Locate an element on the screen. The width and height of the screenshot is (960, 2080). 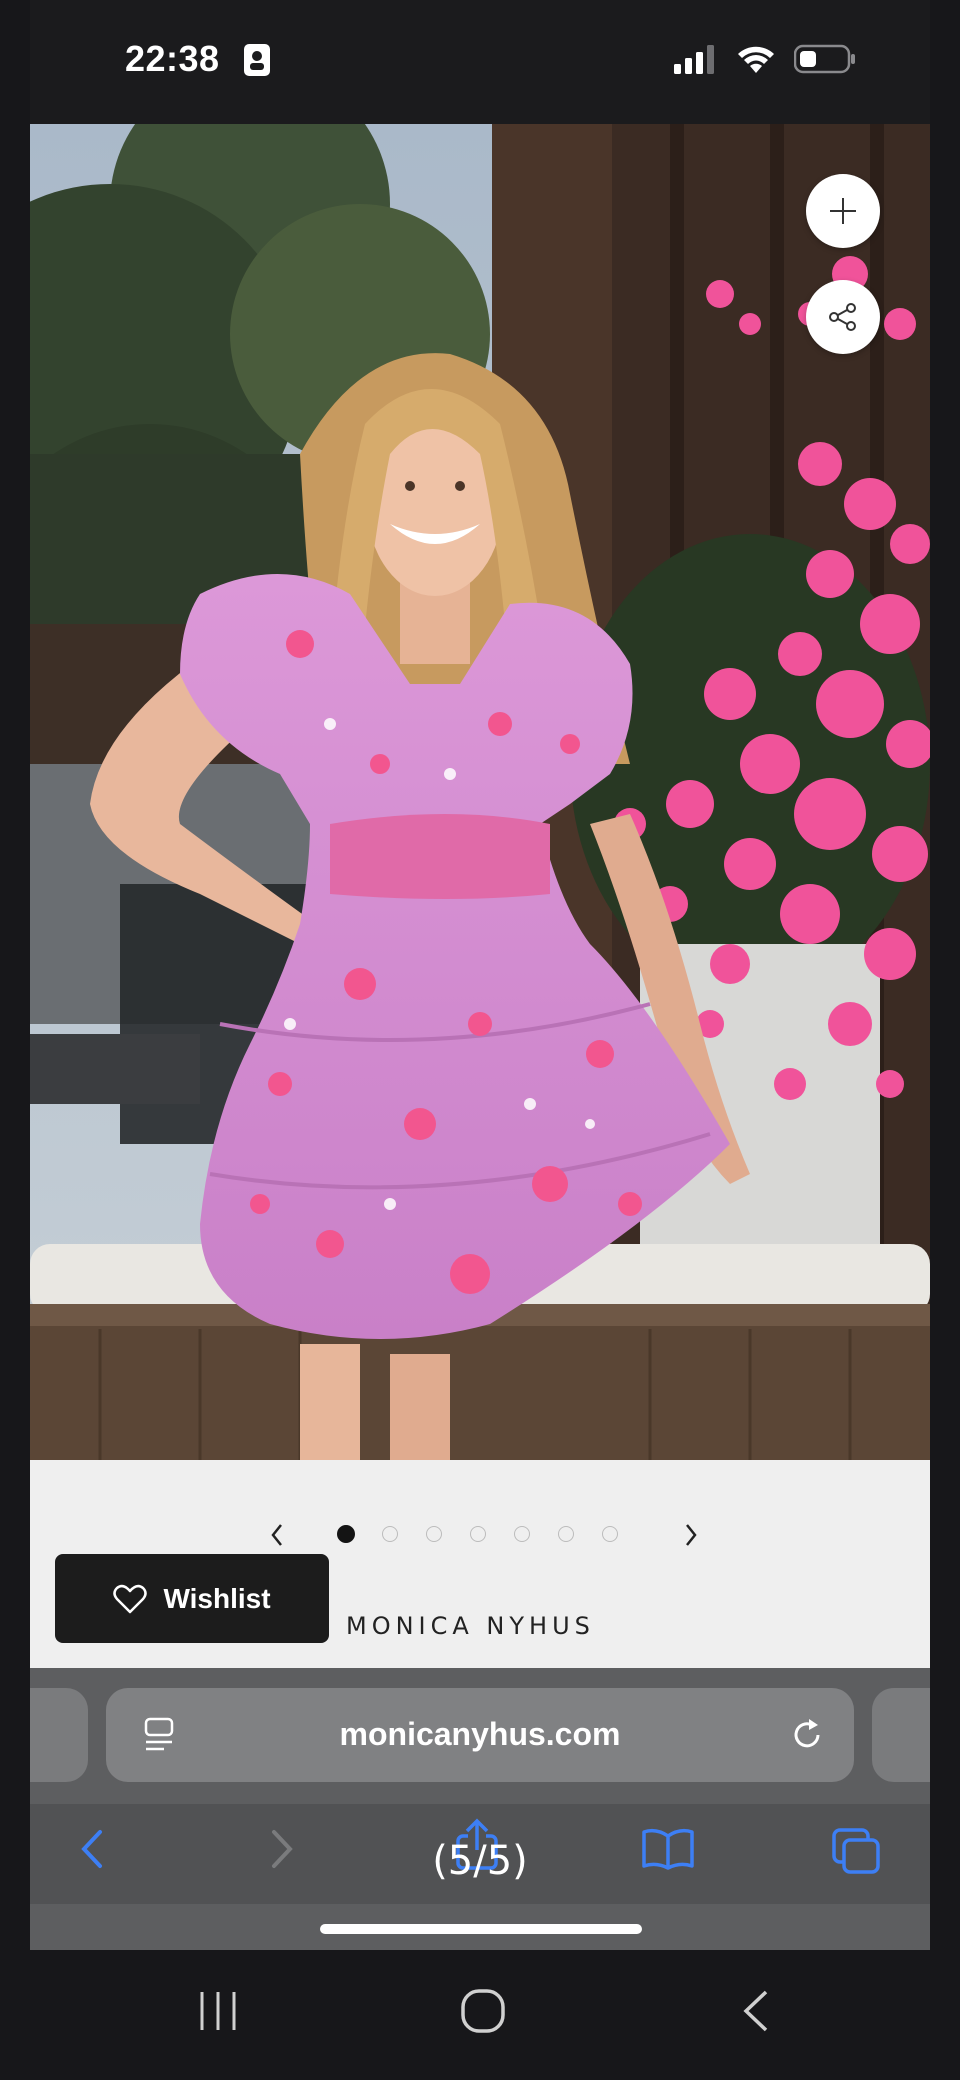
next-image-button is located at coordinates (691, 1535).